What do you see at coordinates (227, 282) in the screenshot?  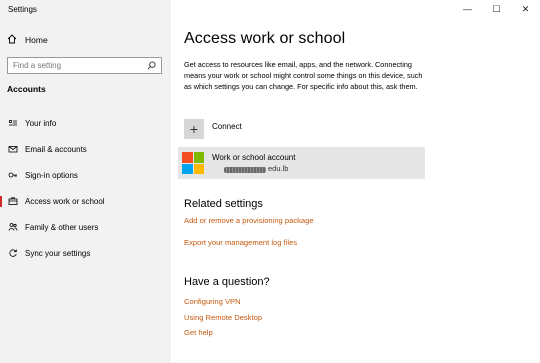 I see `question-heading: Have a question?` at bounding box center [227, 282].